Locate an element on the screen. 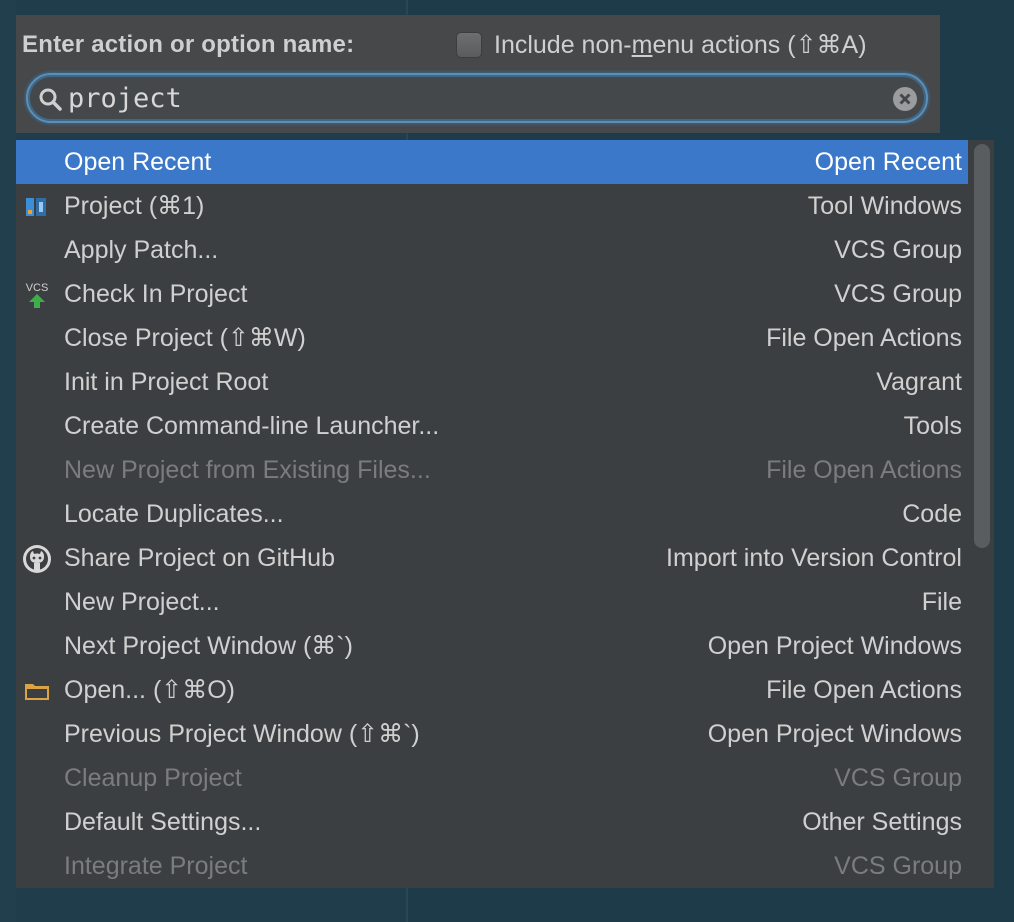  result-row-open: Open... (⇧⌘O) File Open Actions is located at coordinates (492, 690).